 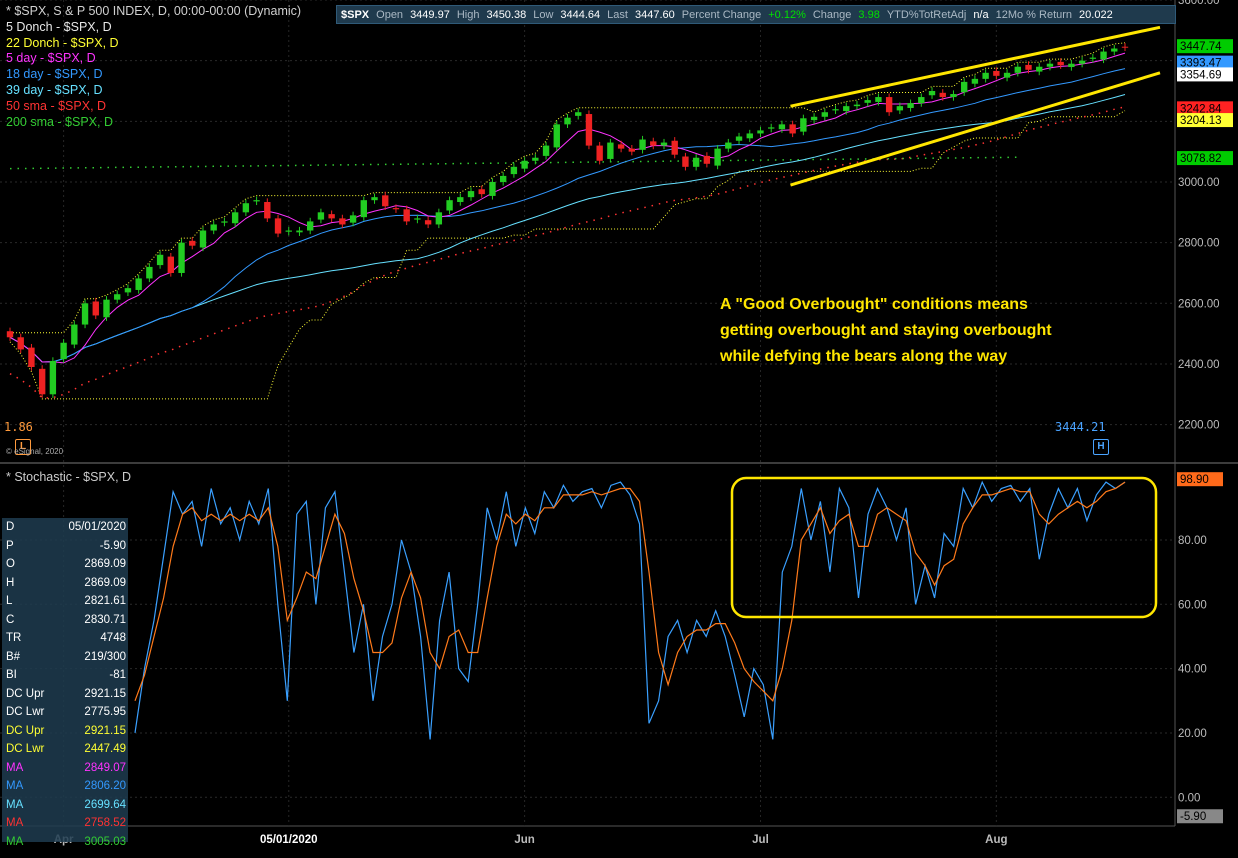 What do you see at coordinates (153, 75) in the screenshot?
I see `legend-entry-4: 18 day - $SPX, D` at bounding box center [153, 75].